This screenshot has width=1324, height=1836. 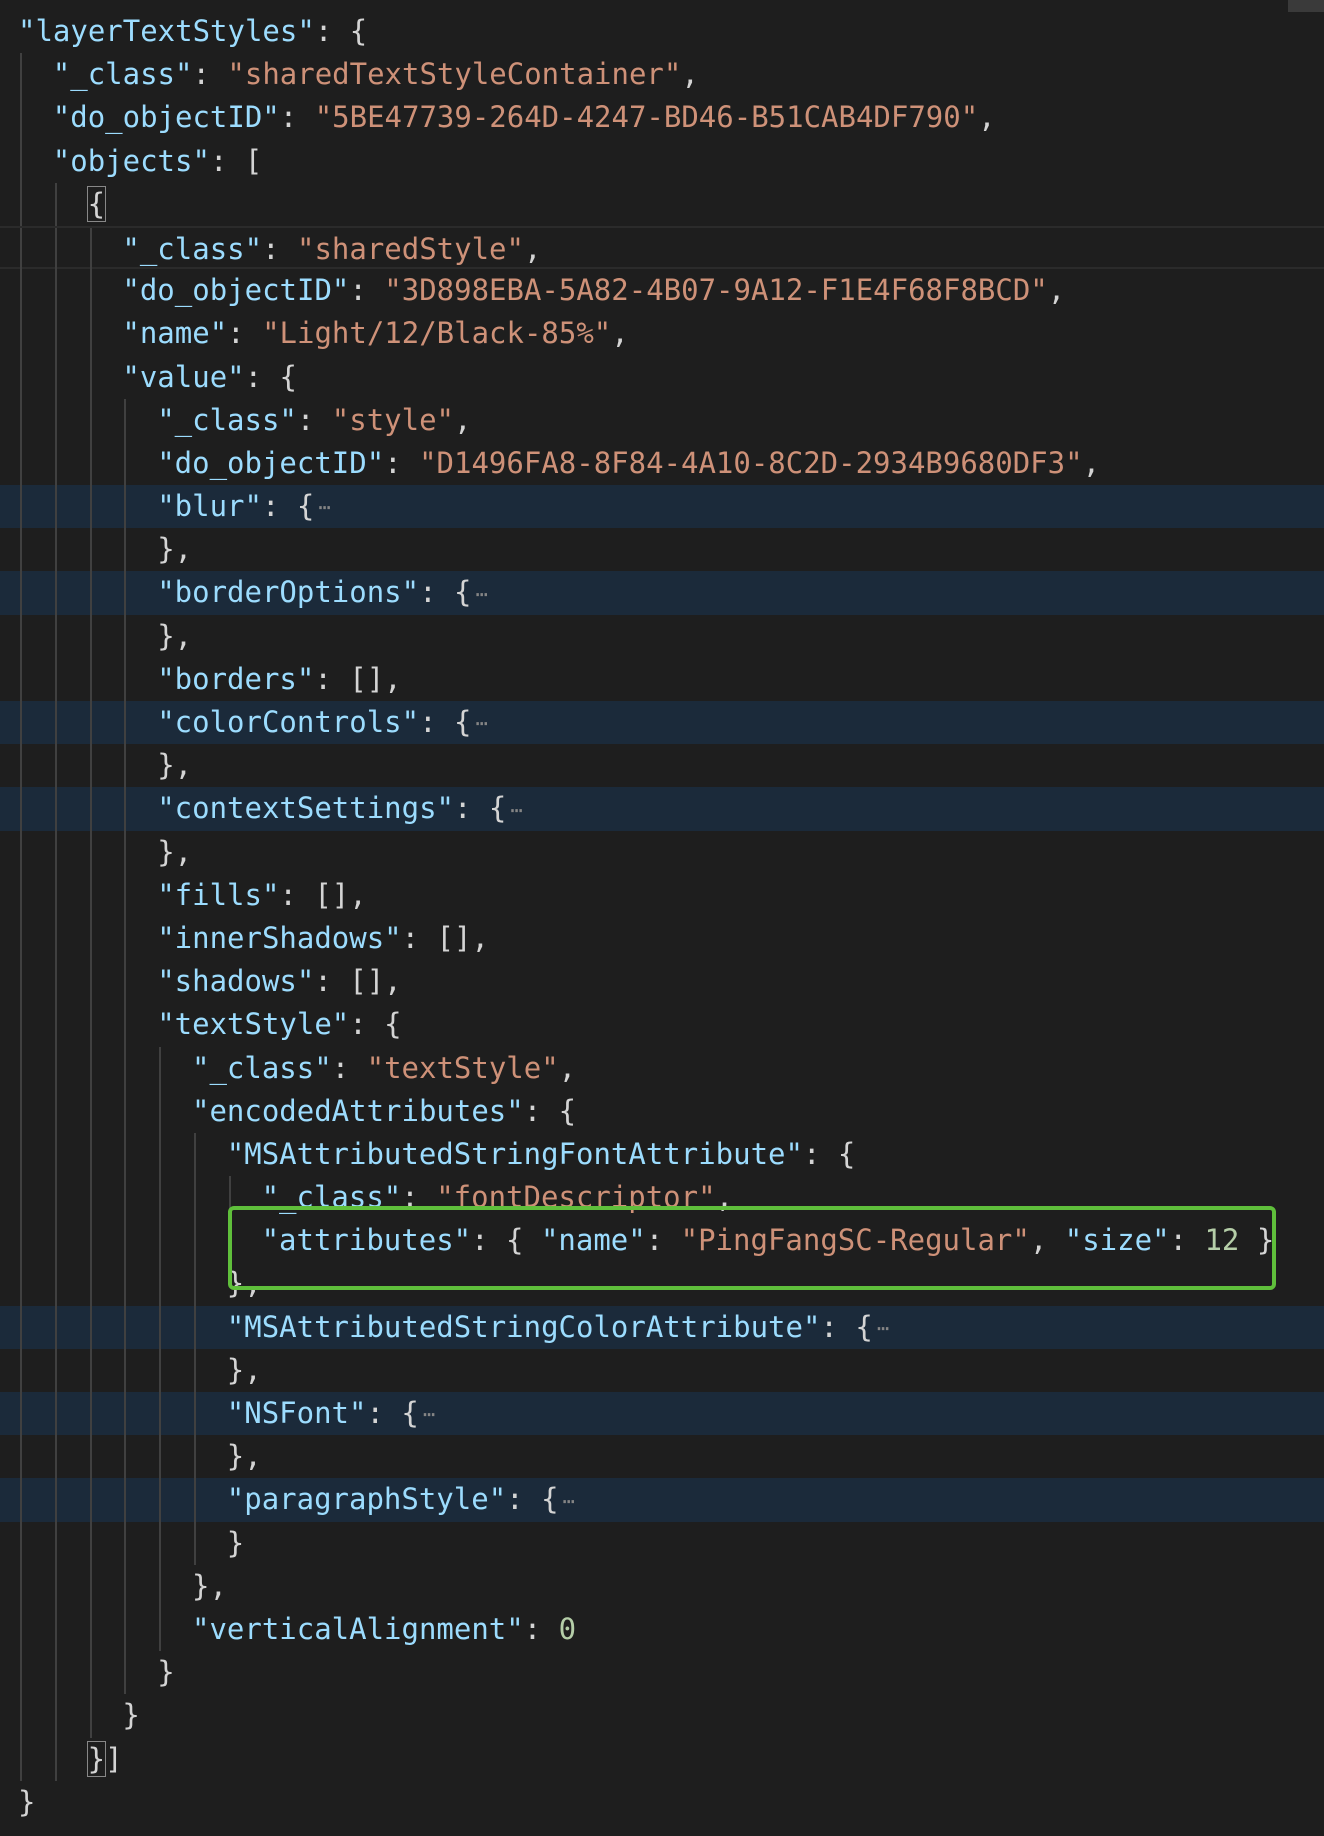 What do you see at coordinates (662, 1068) in the screenshot?
I see `code-line: "_class": "textStyle",` at bounding box center [662, 1068].